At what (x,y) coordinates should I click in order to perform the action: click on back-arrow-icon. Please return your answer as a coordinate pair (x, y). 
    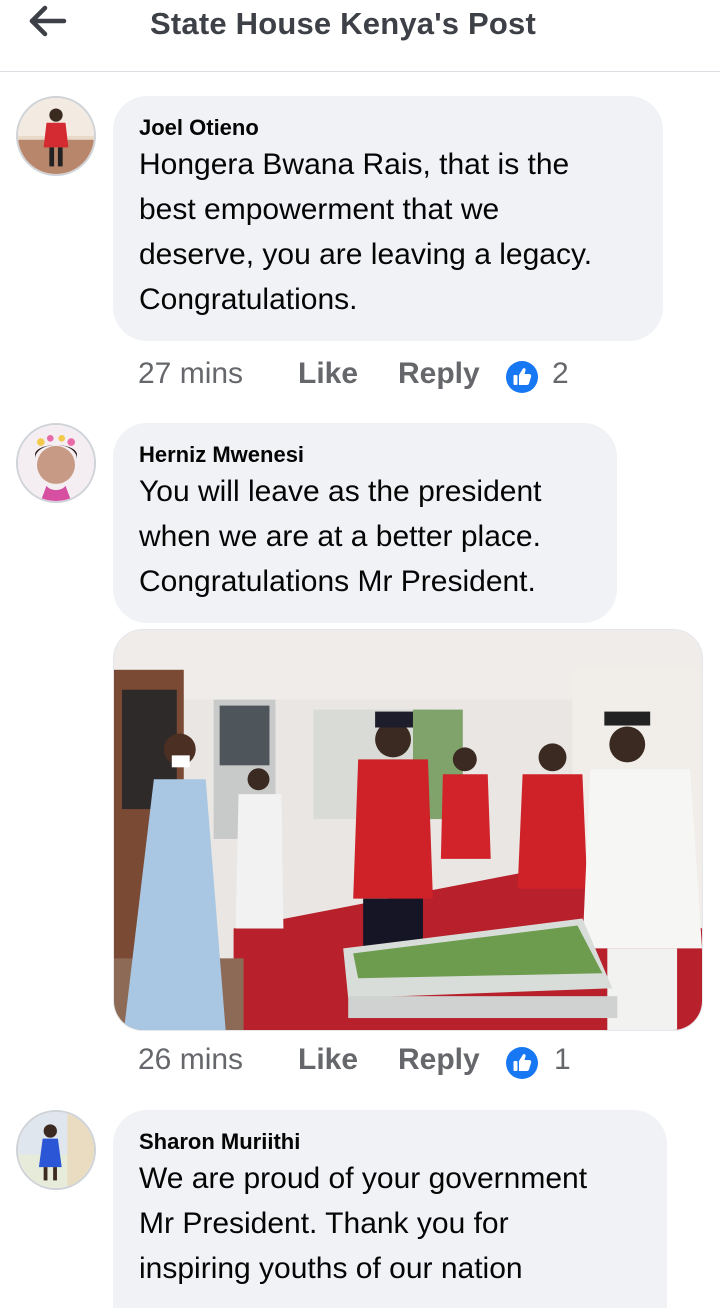
    Looking at the image, I should click on (48, 21).